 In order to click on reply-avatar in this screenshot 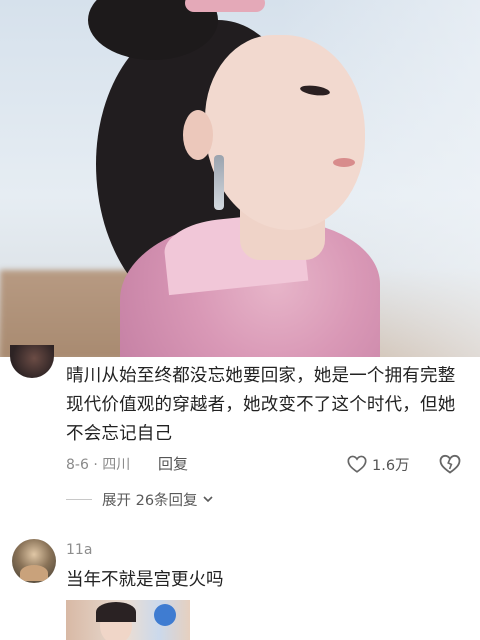, I will do `click(34, 561)`.